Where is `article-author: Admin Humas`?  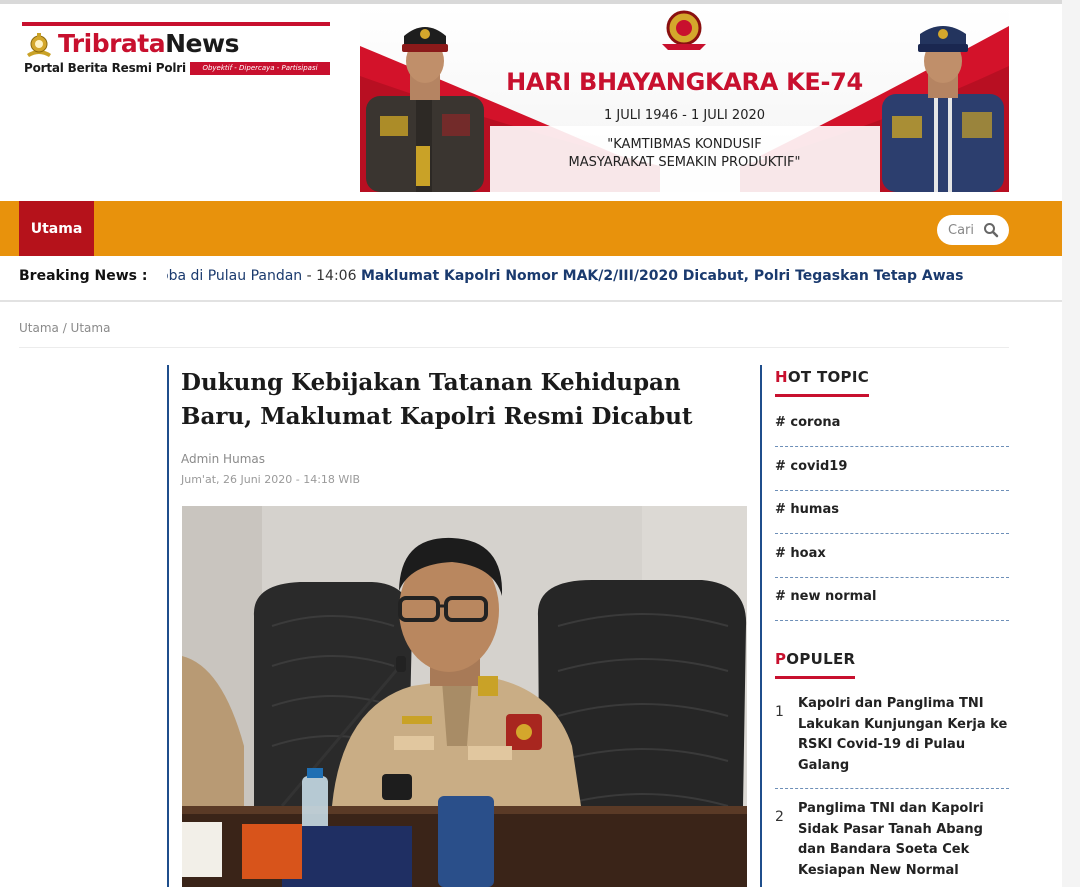 article-author: Admin Humas is located at coordinates (223, 459).